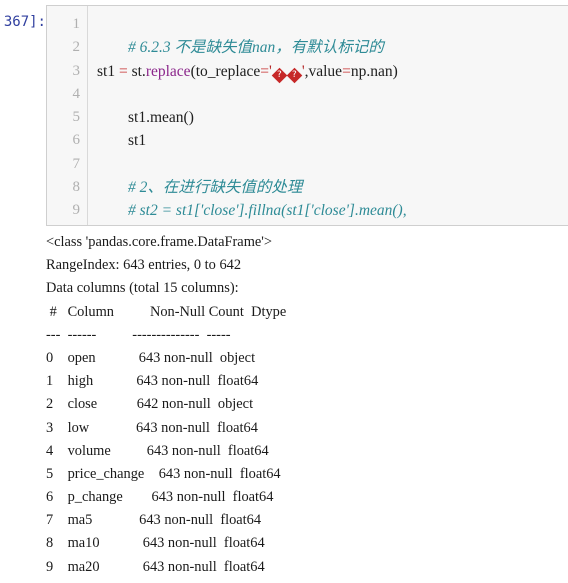  I want to click on code-line-7: # 2、在进行缺失值的处理, so click(332, 174).